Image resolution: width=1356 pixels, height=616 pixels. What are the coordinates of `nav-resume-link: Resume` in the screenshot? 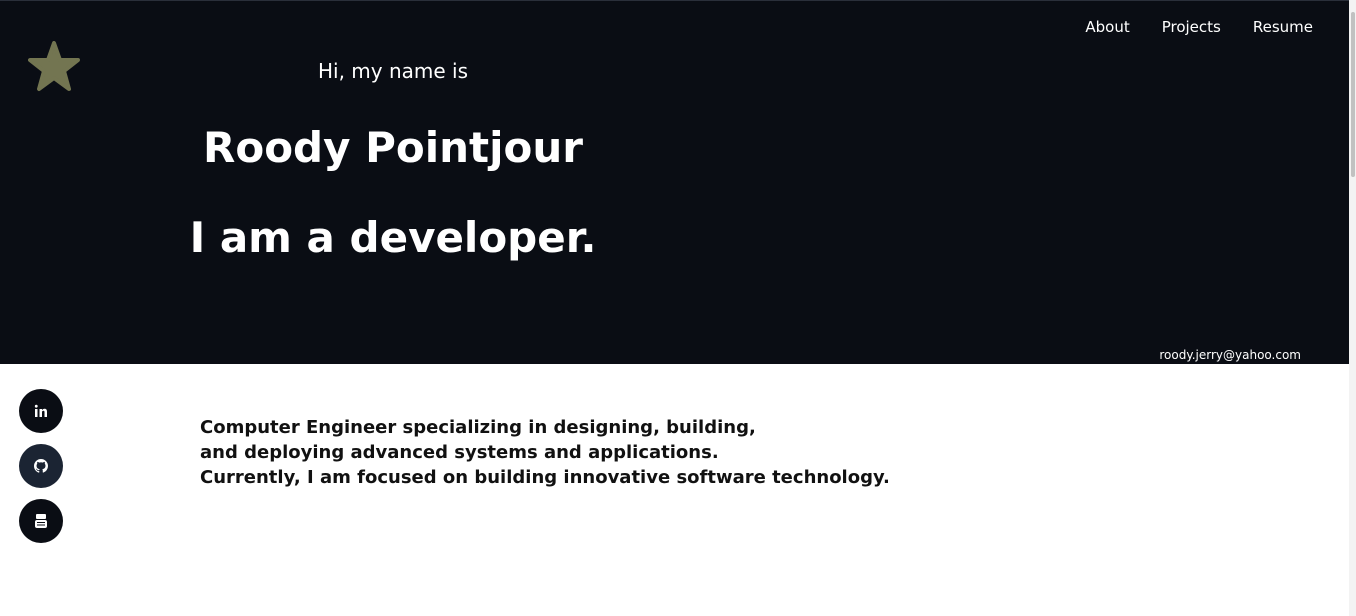 It's located at (1283, 27).